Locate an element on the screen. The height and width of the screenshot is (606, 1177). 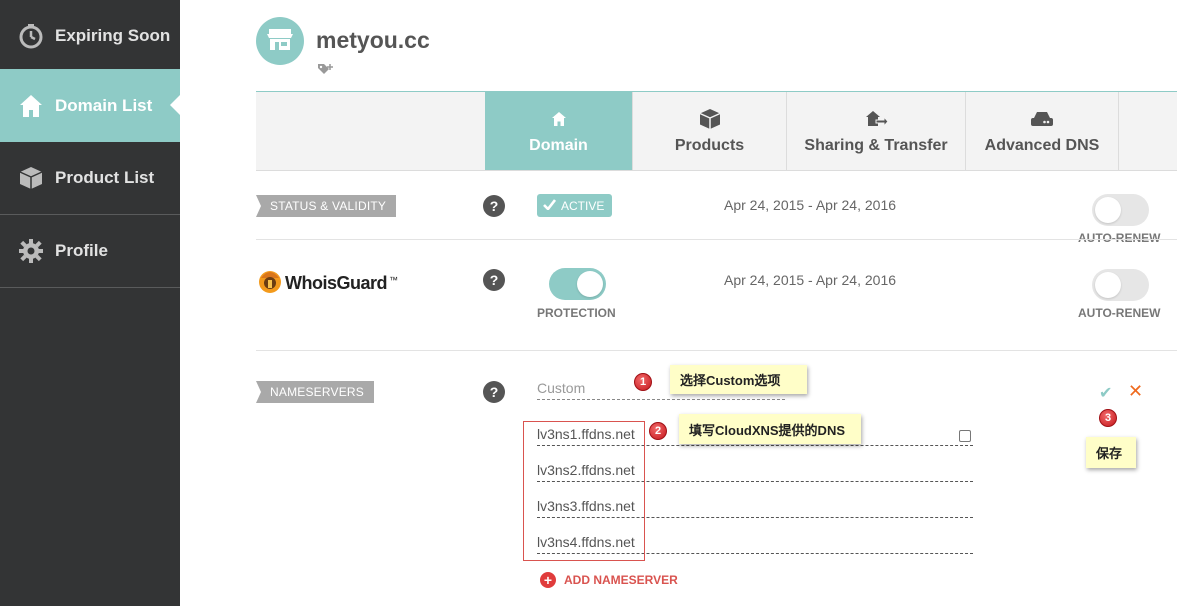
tab-domain: Domain is located at coordinates (559, 131).